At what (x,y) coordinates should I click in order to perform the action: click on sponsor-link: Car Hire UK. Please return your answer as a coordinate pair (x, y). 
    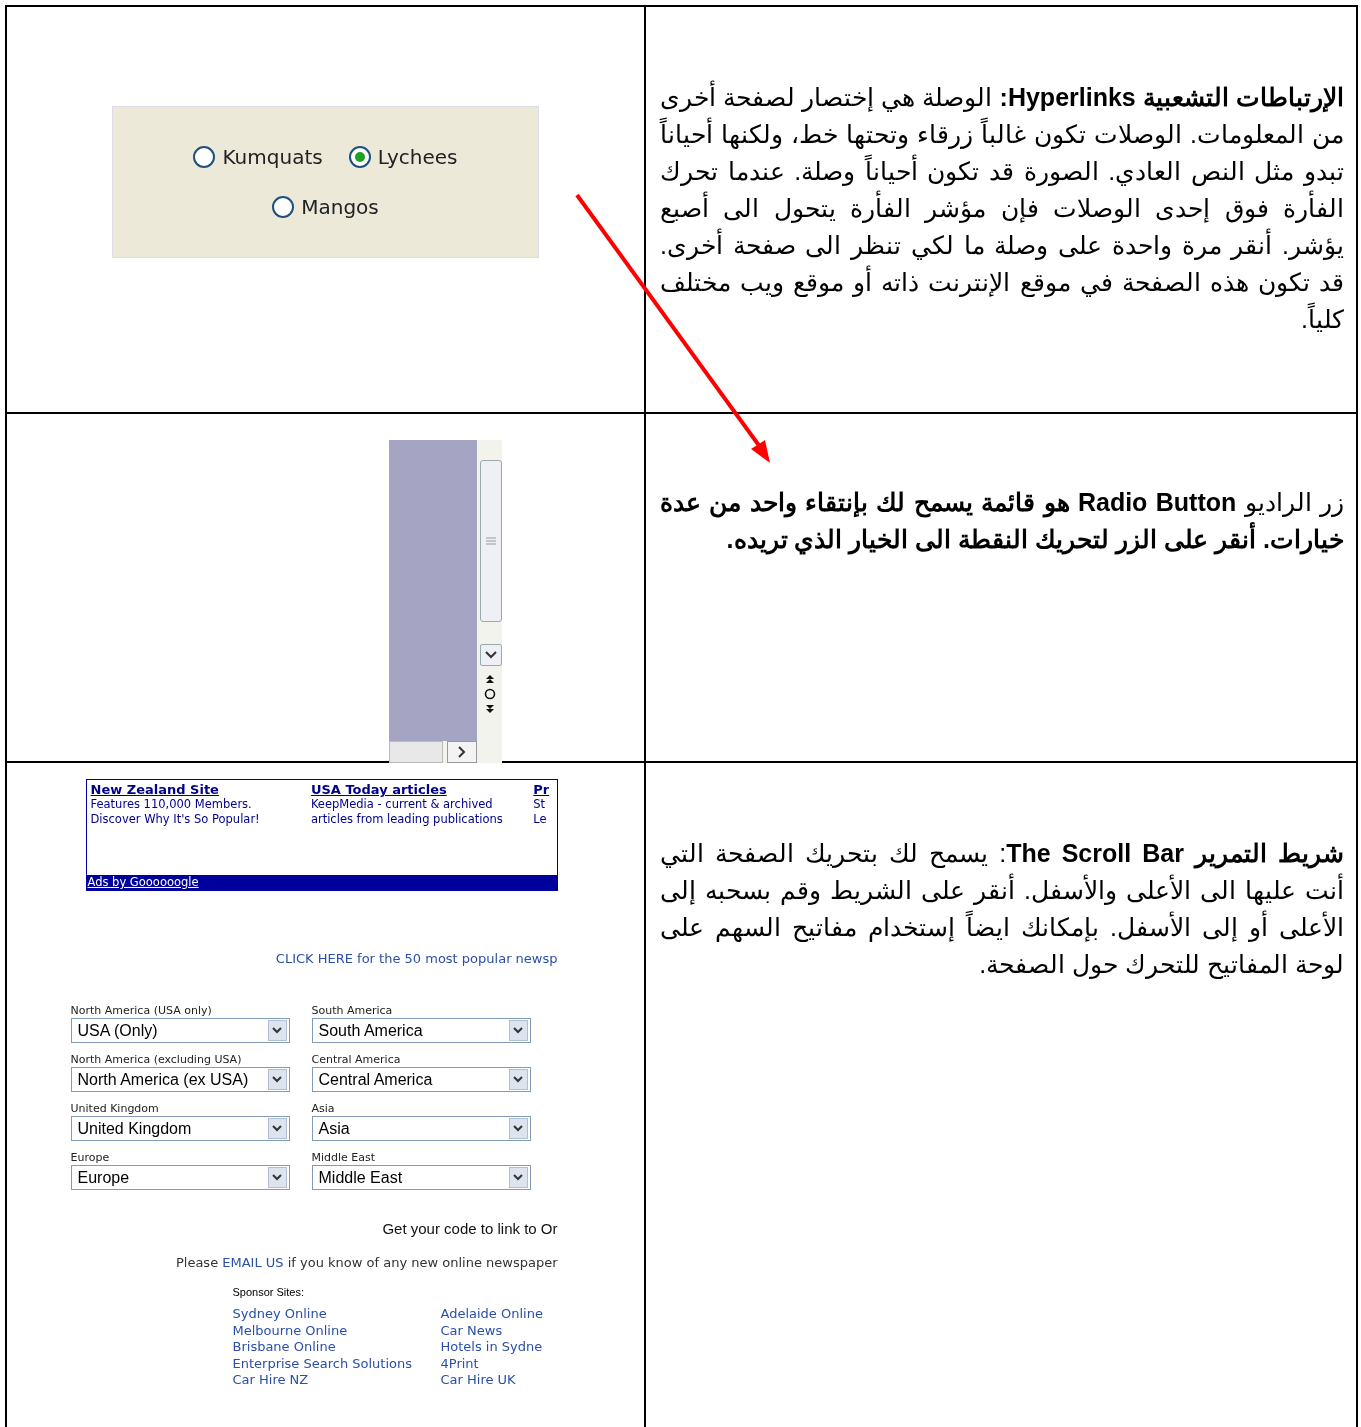
    Looking at the image, I should click on (499, 1380).